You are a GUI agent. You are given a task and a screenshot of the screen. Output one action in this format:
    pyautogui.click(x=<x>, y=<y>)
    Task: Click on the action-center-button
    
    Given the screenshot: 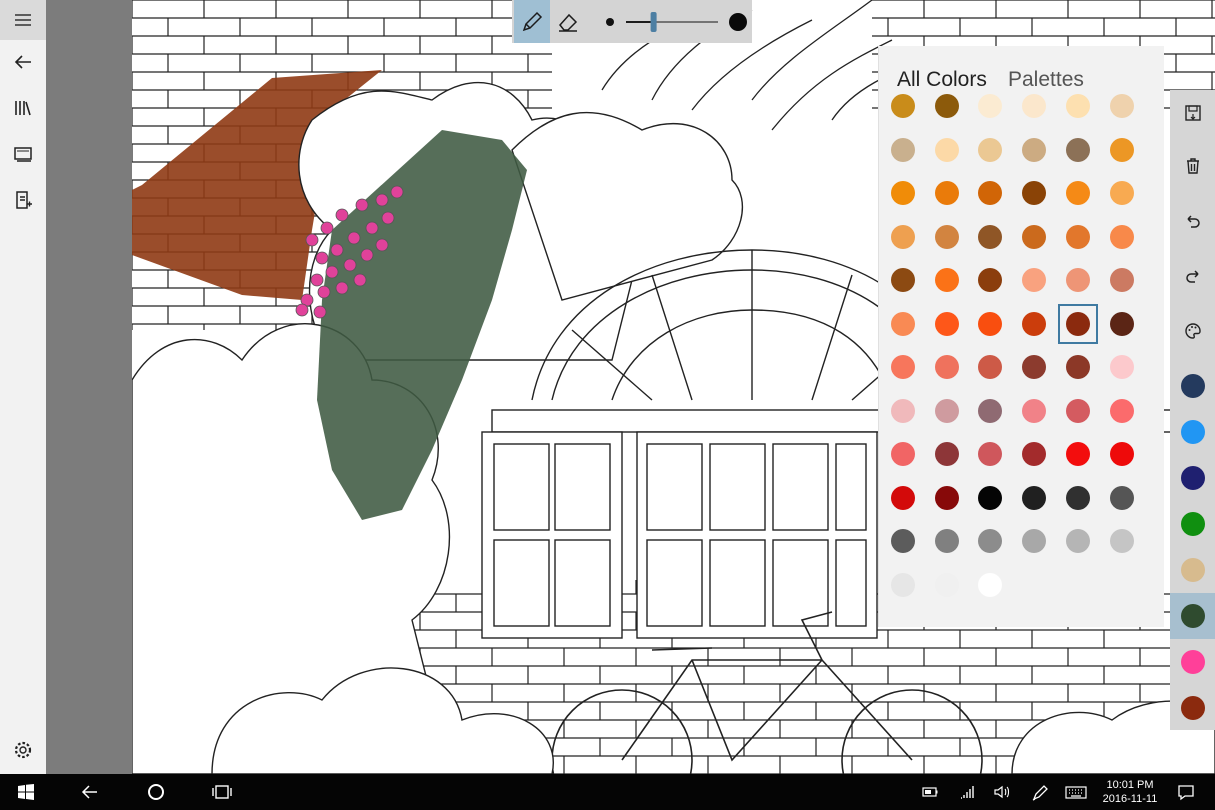 What is the action you would take?
    pyautogui.click(x=1186, y=792)
    